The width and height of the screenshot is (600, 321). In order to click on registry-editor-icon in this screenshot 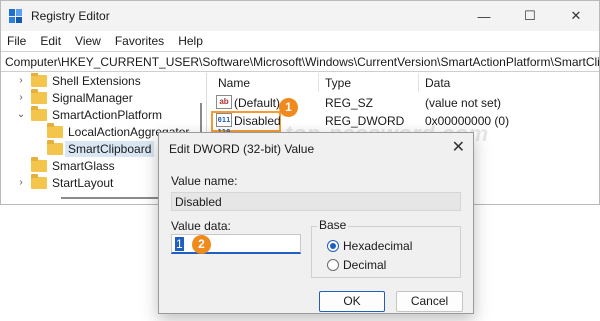, I will do `click(16, 16)`.